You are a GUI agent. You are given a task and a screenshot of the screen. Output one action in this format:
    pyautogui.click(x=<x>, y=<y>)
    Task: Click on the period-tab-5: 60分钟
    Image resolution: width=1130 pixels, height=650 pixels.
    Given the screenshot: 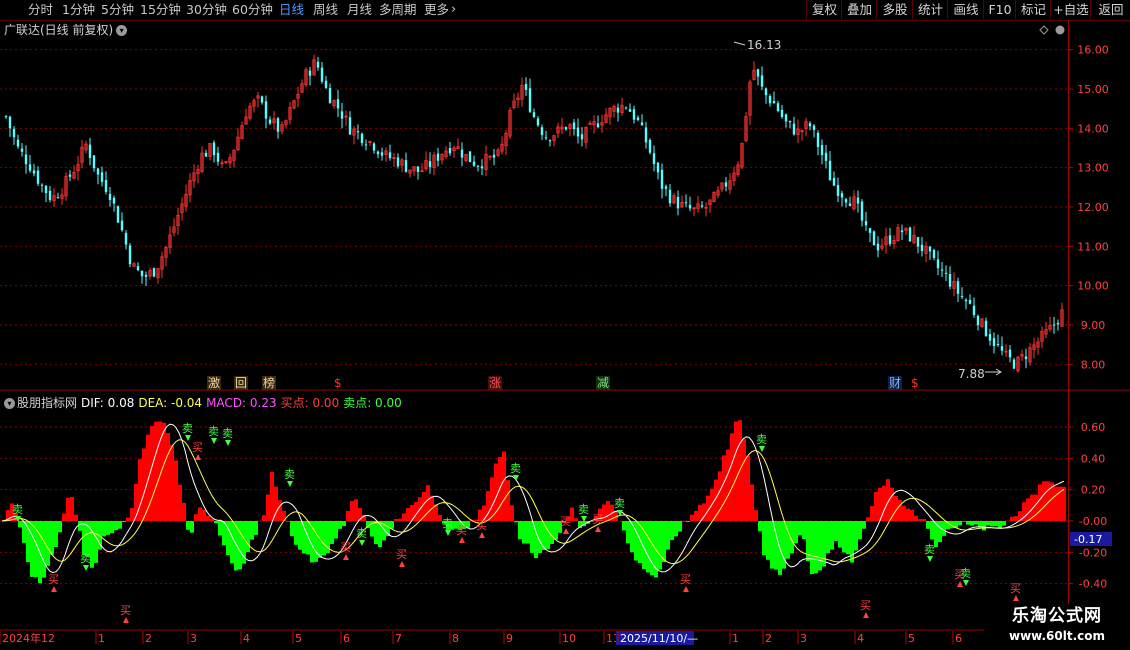 What is the action you would take?
    pyautogui.click(x=252, y=10)
    